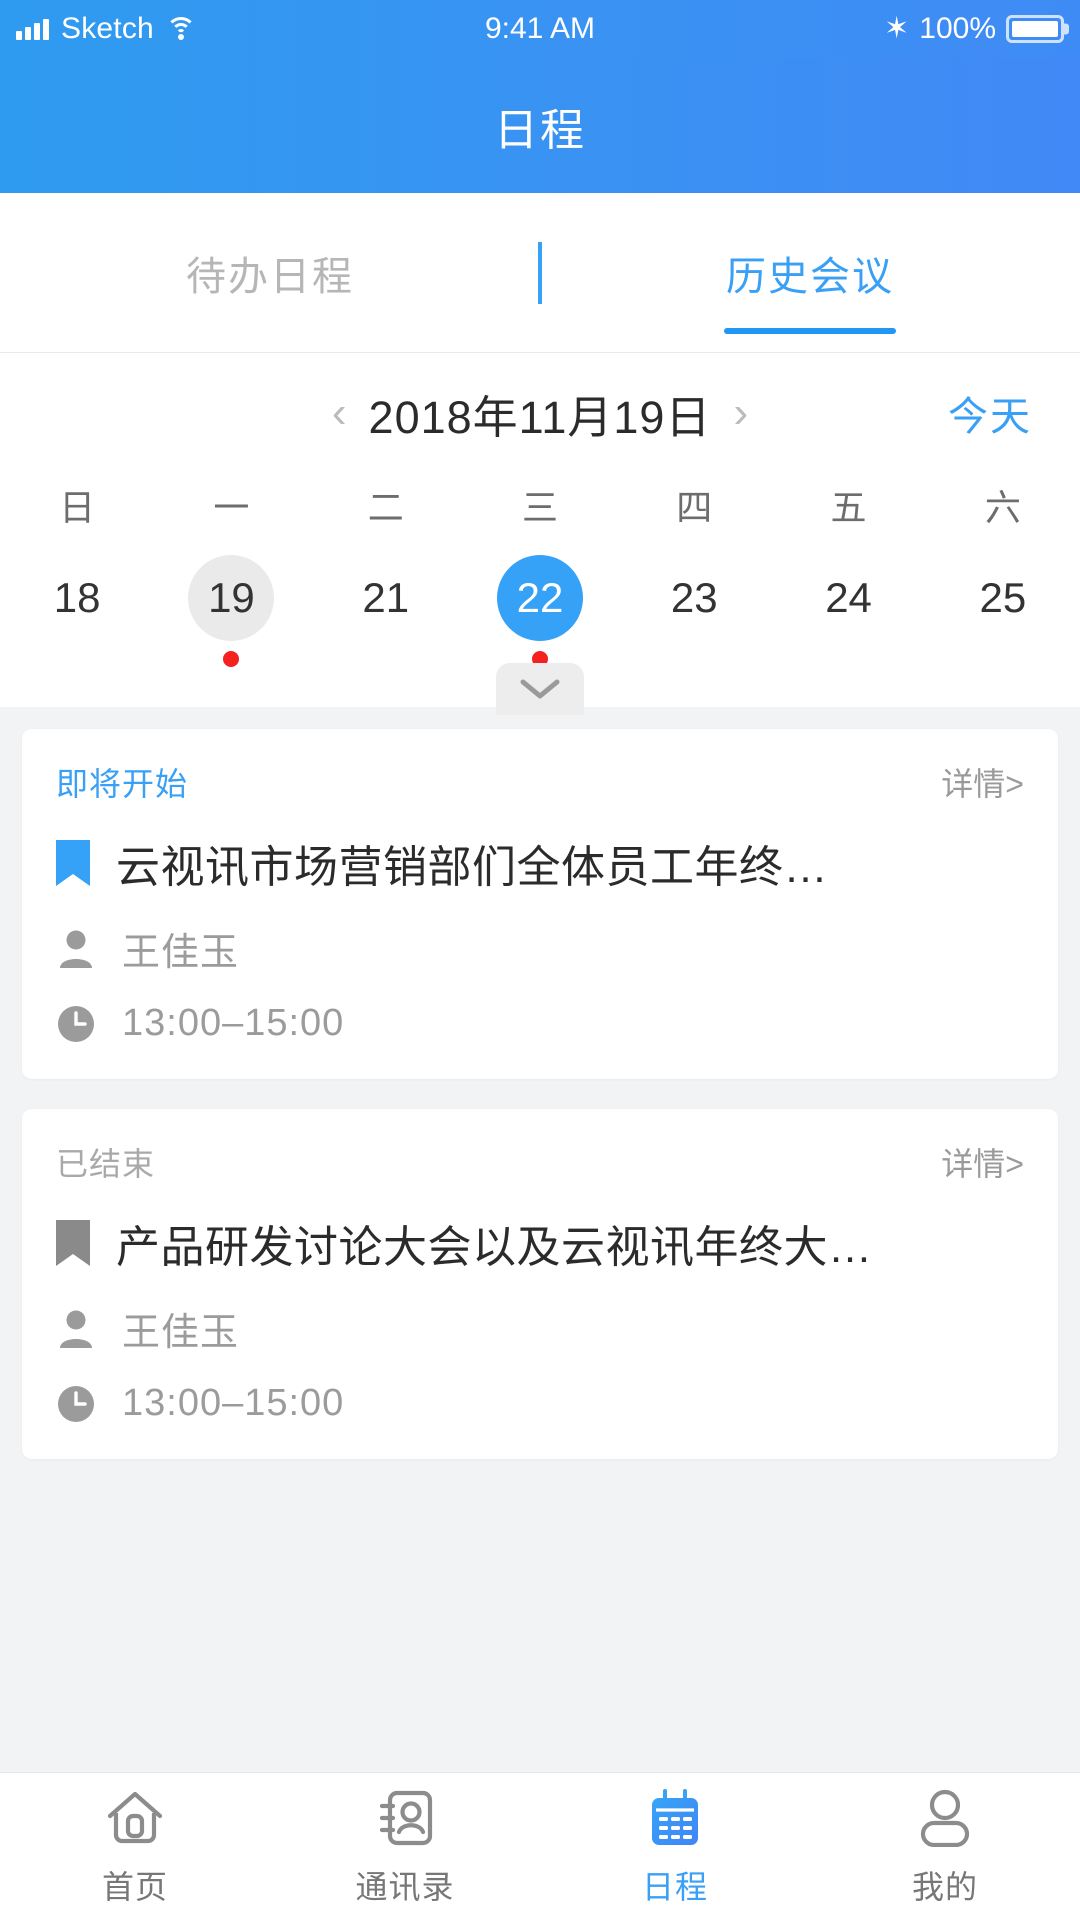 This screenshot has height=1920, width=1080. I want to click on nav-item-contacts: 通讯录, so click(405, 1847).